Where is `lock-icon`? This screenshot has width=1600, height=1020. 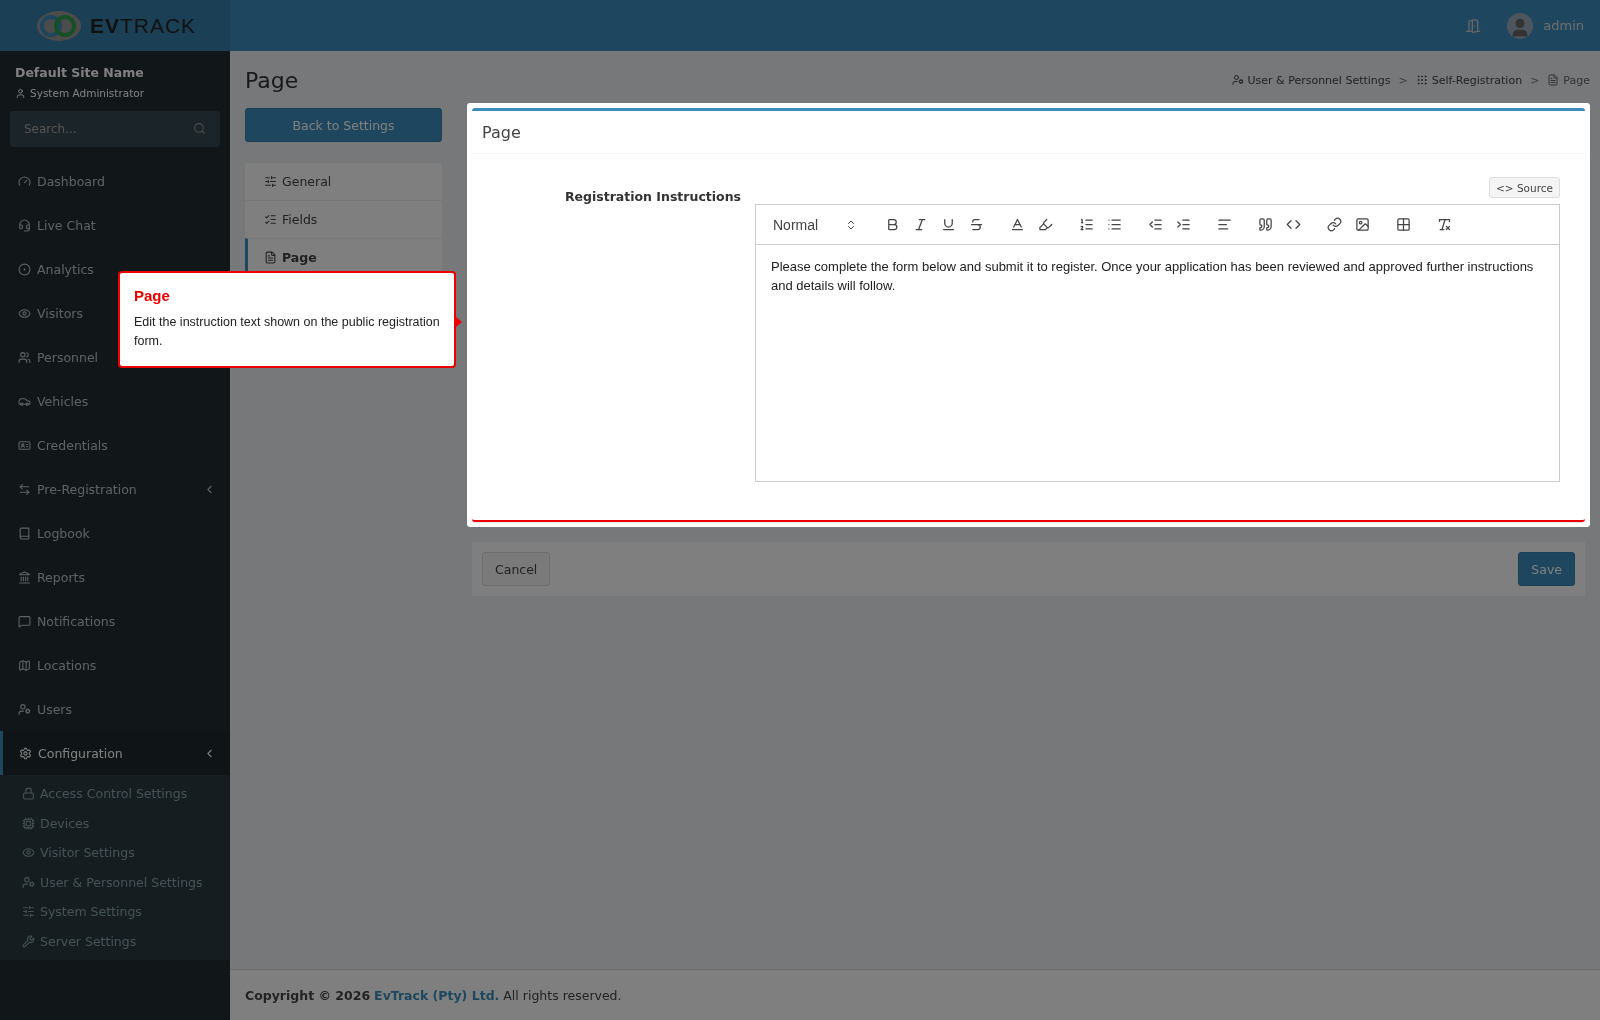
lock-icon is located at coordinates (28, 794).